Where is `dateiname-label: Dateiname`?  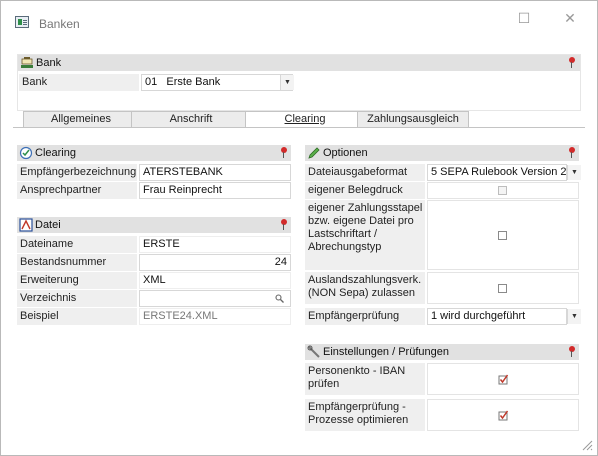 dateiname-label: Dateiname is located at coordinates (77, 244).